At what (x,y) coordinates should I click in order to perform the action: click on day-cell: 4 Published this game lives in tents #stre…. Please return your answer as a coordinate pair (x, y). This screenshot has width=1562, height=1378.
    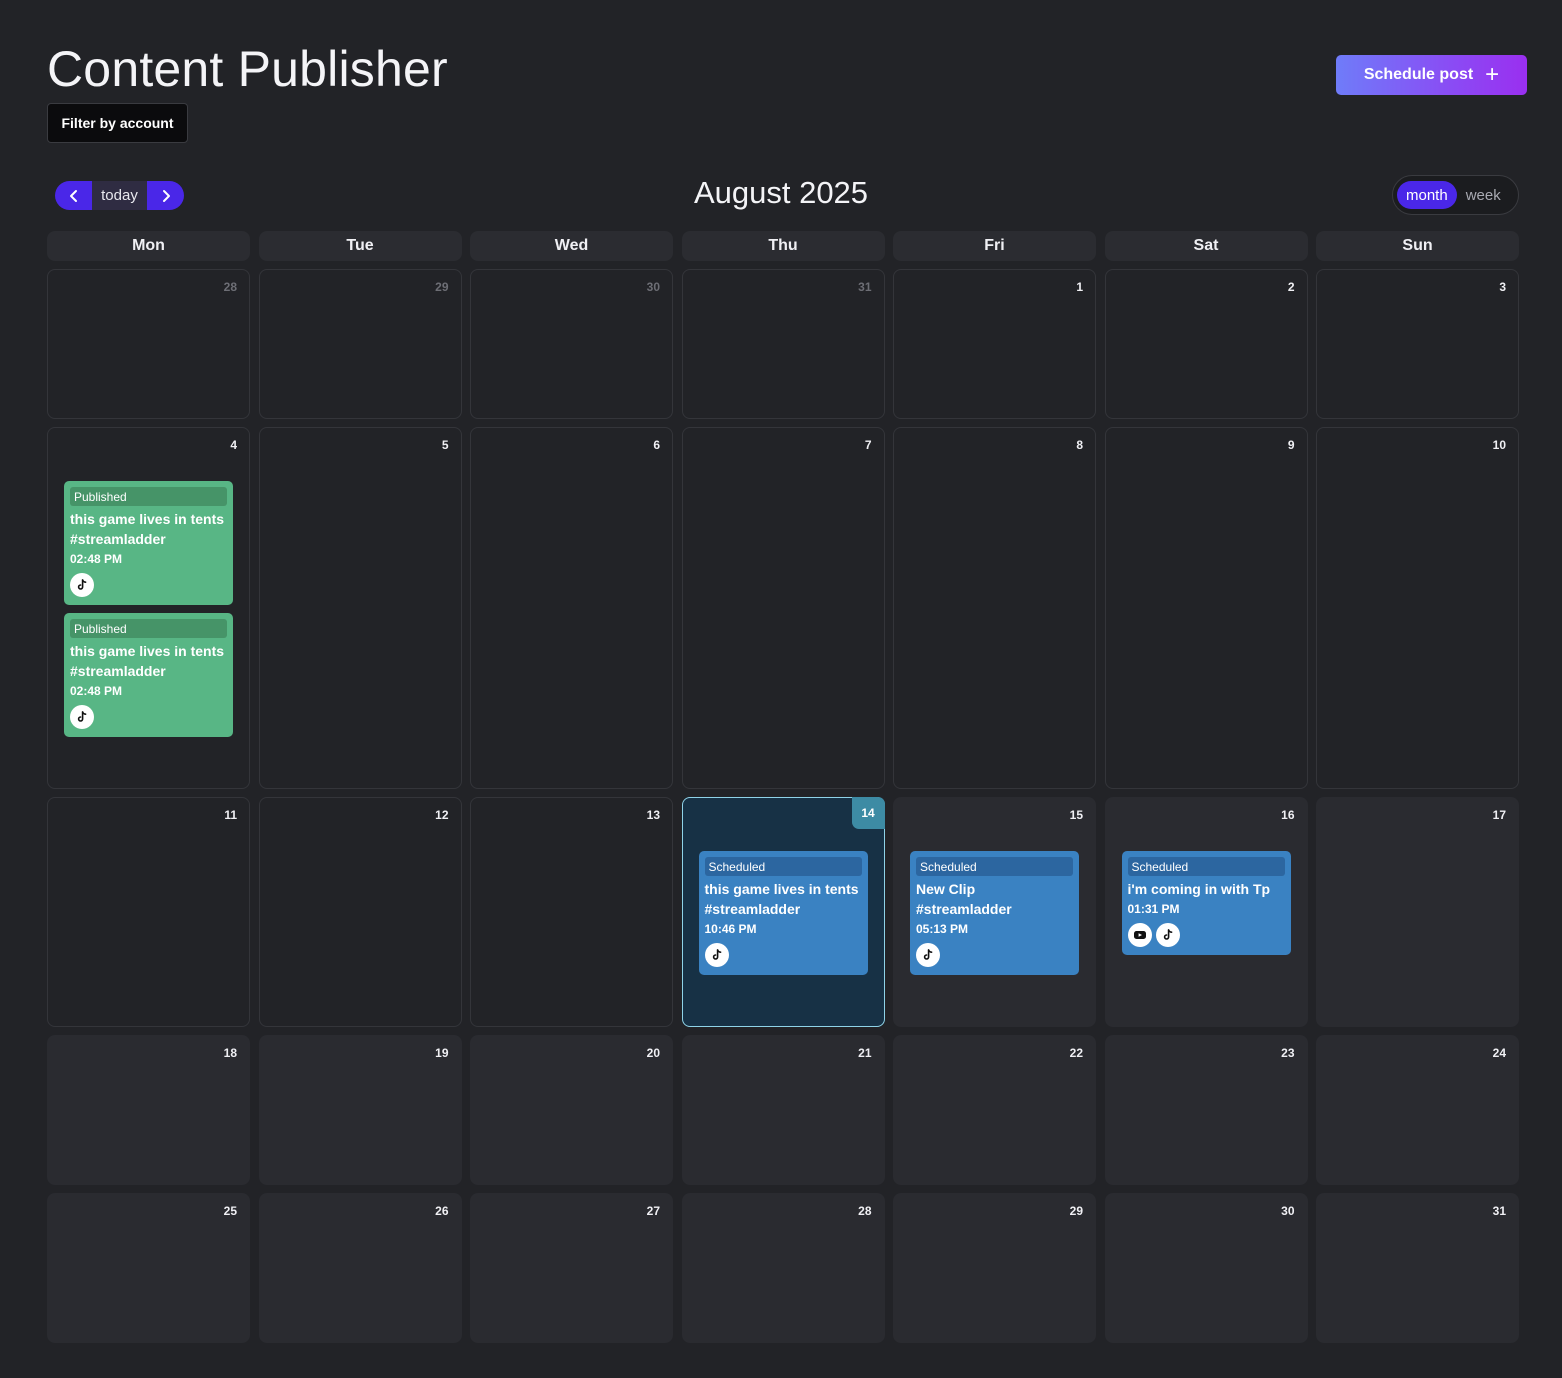
    Looking at the image, I should click on (148, 608).